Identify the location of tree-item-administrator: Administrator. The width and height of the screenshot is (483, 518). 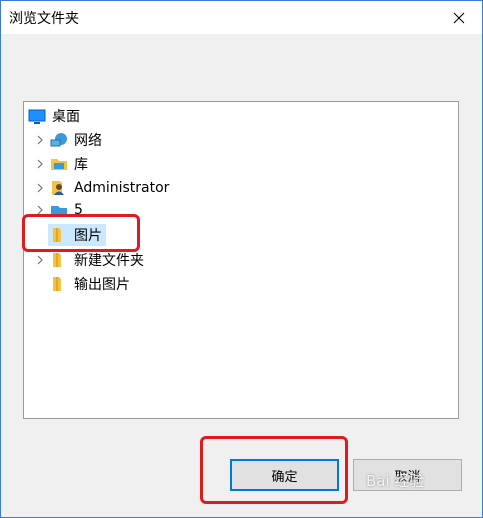
(101, 188).